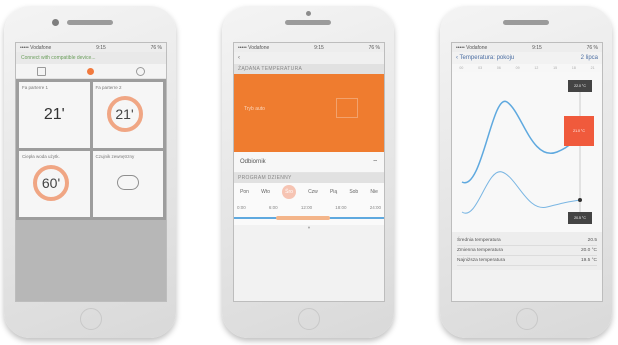 The width and height of the screenshot is (618, 345). Describe the element at coordinates (461, 68) in the screenshot. I see `hour-tick: 00` at that location.